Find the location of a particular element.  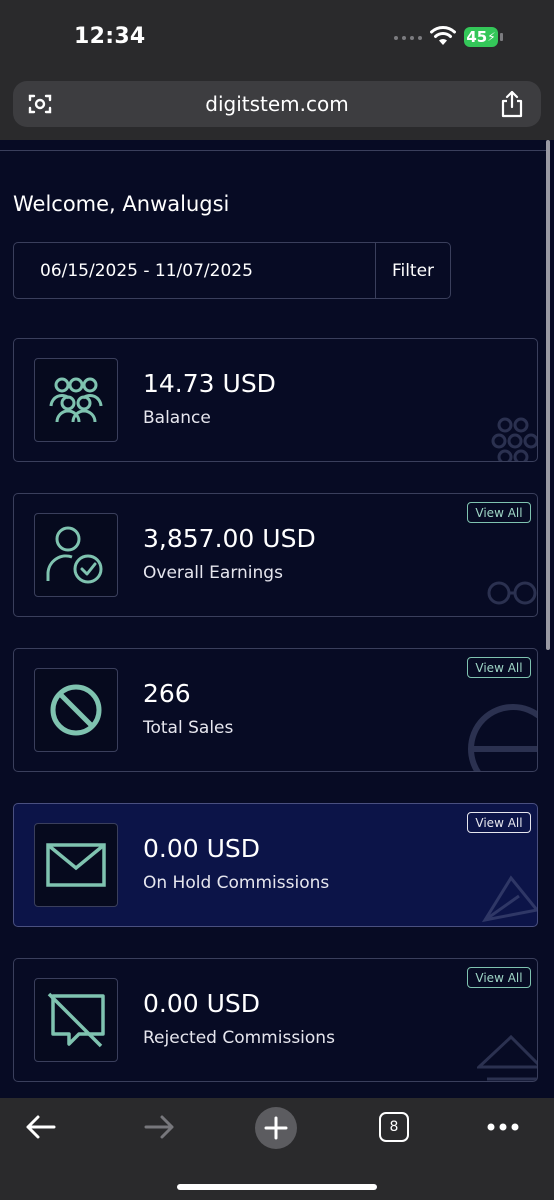

user-check-icon is located at coordinates (76, 555).